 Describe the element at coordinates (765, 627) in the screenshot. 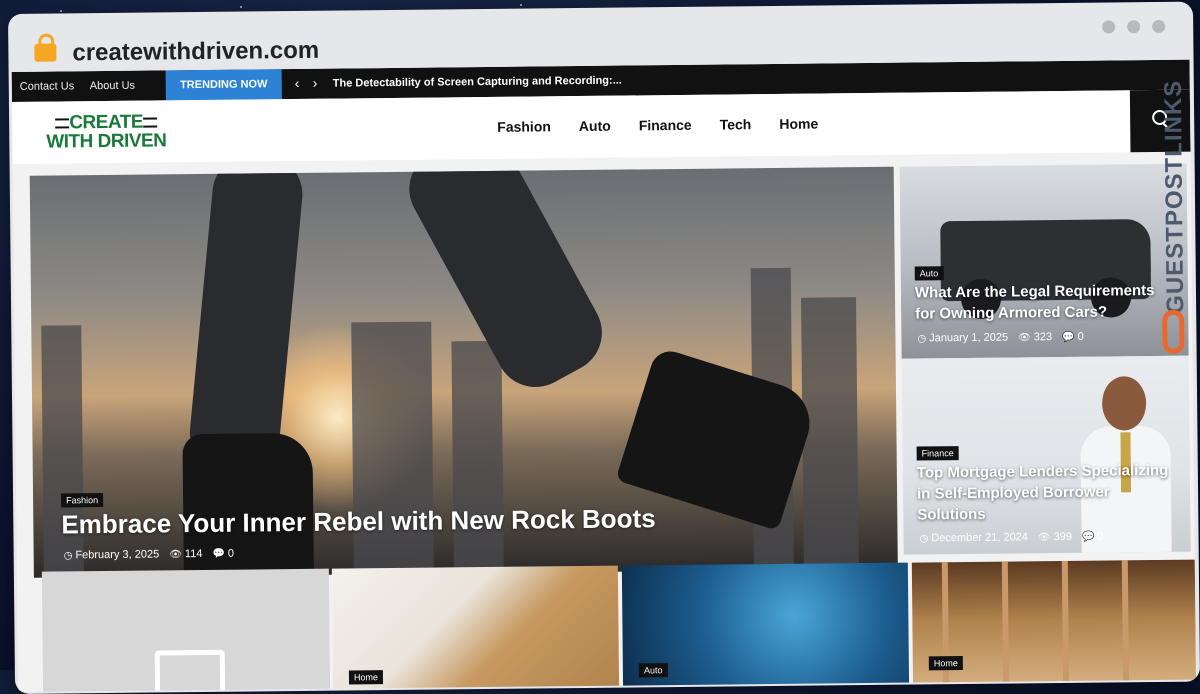

I see `post-thumbnail: Auto` at that location.